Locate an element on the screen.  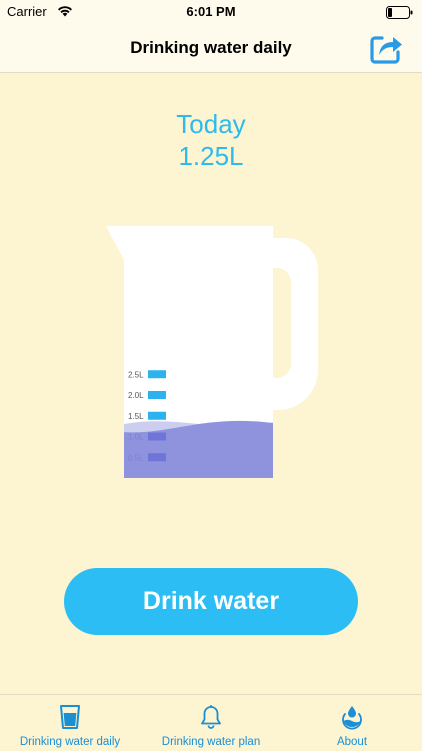
tab-label: About is located at coordinates (352, 742).